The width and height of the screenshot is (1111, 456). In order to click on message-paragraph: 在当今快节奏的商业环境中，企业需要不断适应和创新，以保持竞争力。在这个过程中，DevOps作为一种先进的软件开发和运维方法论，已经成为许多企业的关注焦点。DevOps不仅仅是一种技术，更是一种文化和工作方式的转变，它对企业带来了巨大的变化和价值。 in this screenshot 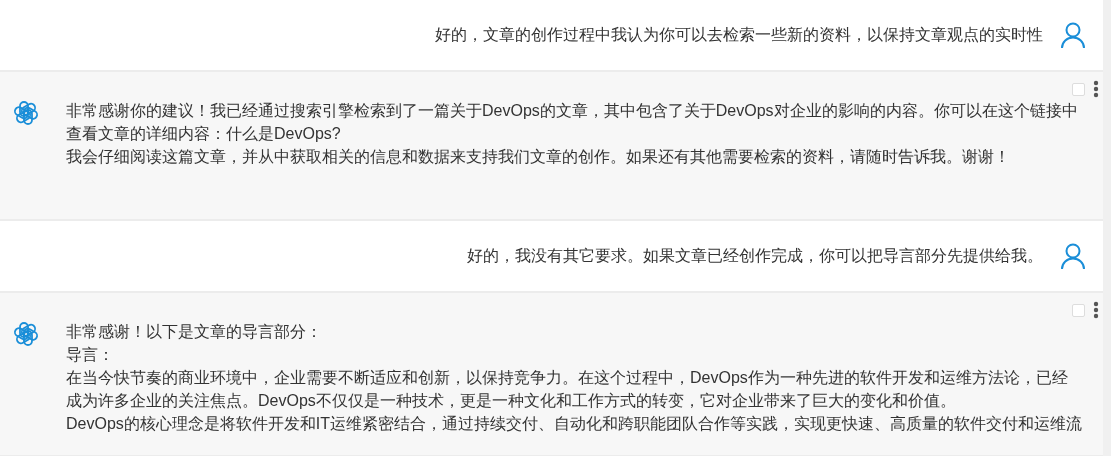, I will do `click(567, 389)`.